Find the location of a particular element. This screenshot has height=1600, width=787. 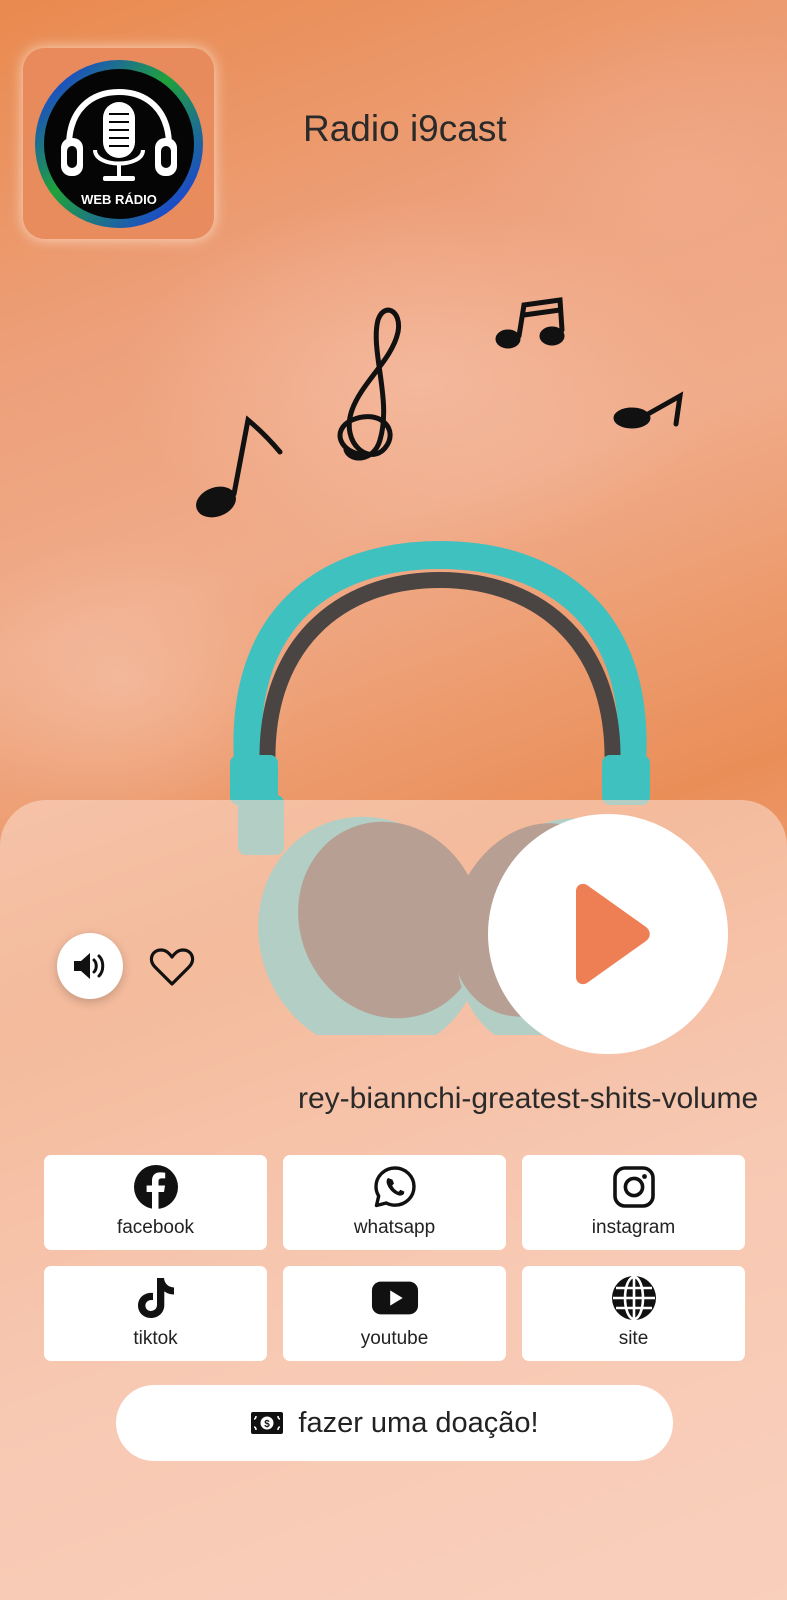

youtube-icon is located at coordinates (395, 1298).